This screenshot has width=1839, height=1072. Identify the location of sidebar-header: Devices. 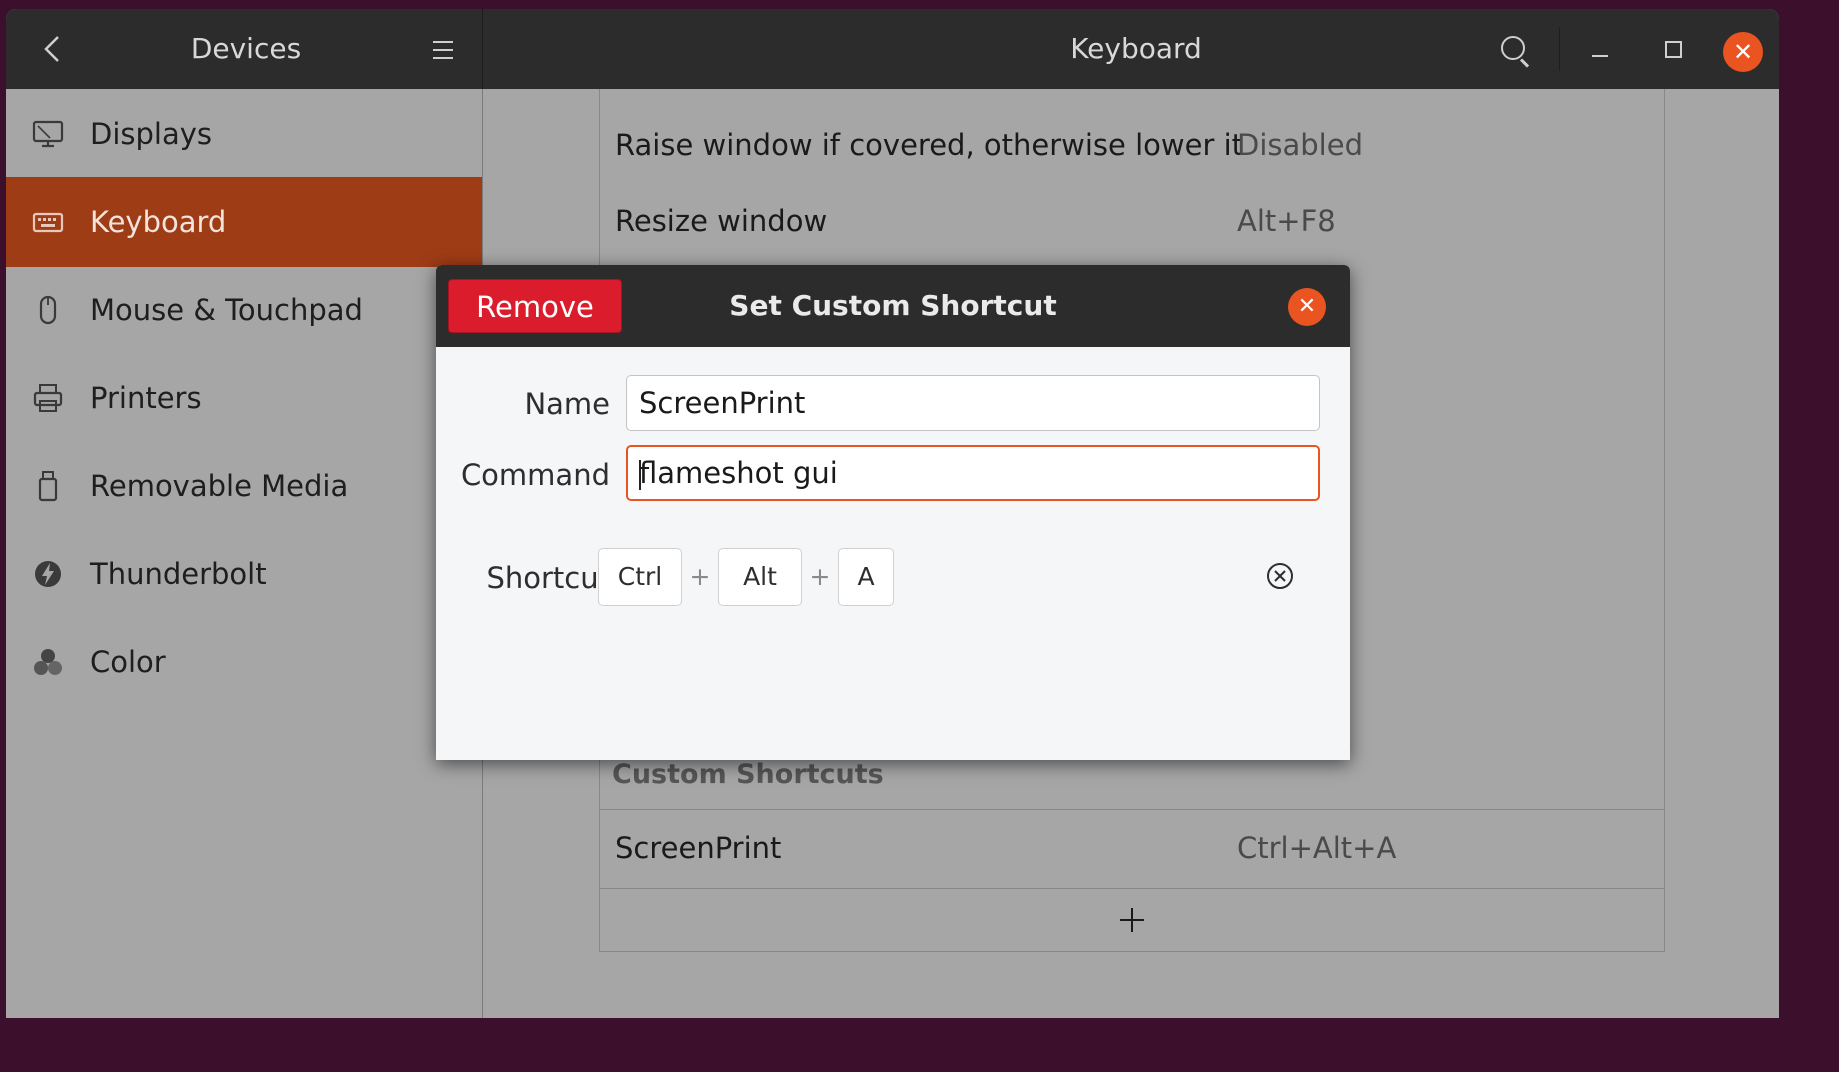
(244, 49).